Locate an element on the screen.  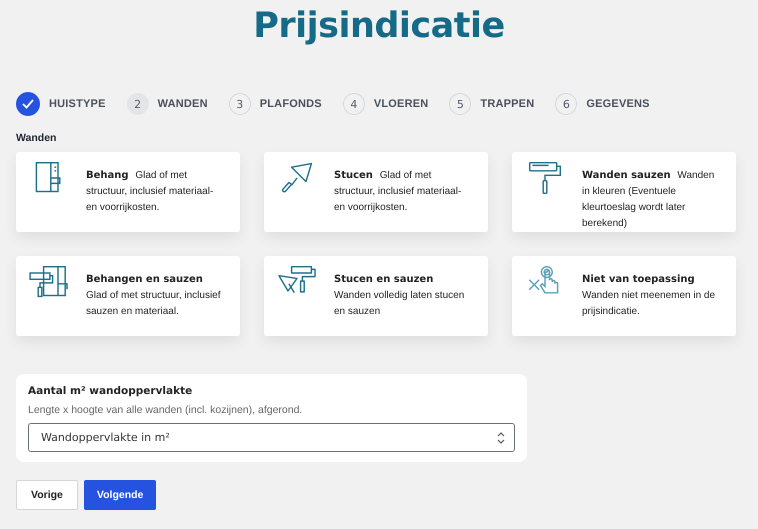
step-number: 6 is located at coordinates (566, 104).